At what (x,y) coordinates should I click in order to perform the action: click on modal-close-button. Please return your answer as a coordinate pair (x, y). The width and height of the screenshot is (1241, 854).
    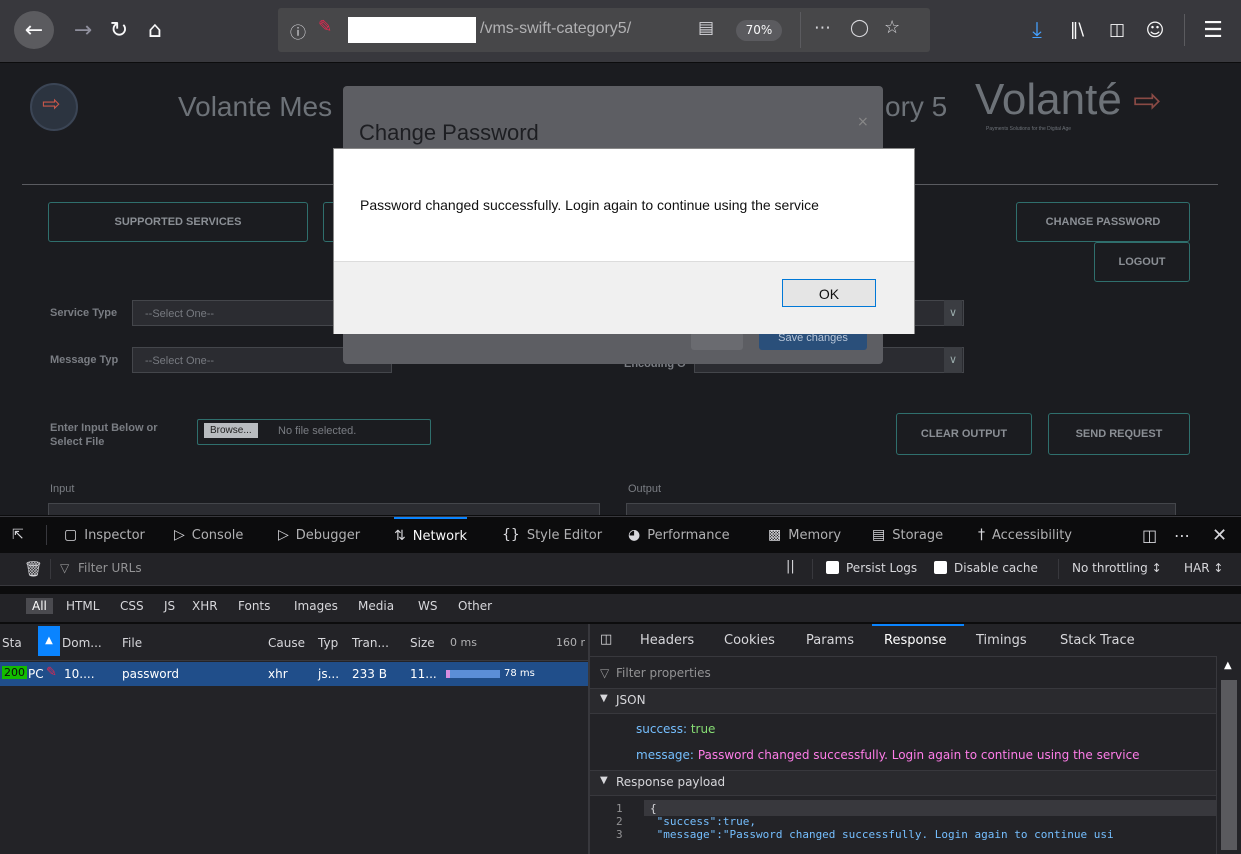
    Looking at the image, I should click on (717, 341).